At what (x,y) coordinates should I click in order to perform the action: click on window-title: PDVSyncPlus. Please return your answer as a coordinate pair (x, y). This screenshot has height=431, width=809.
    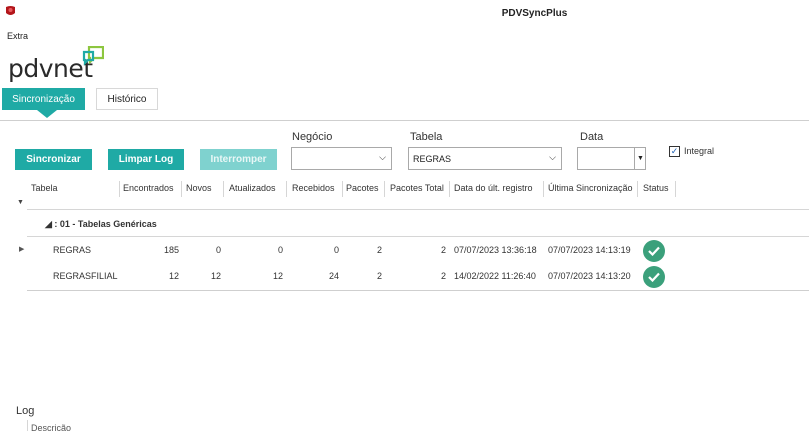
    Looking at the image, I should click on (534, 13).